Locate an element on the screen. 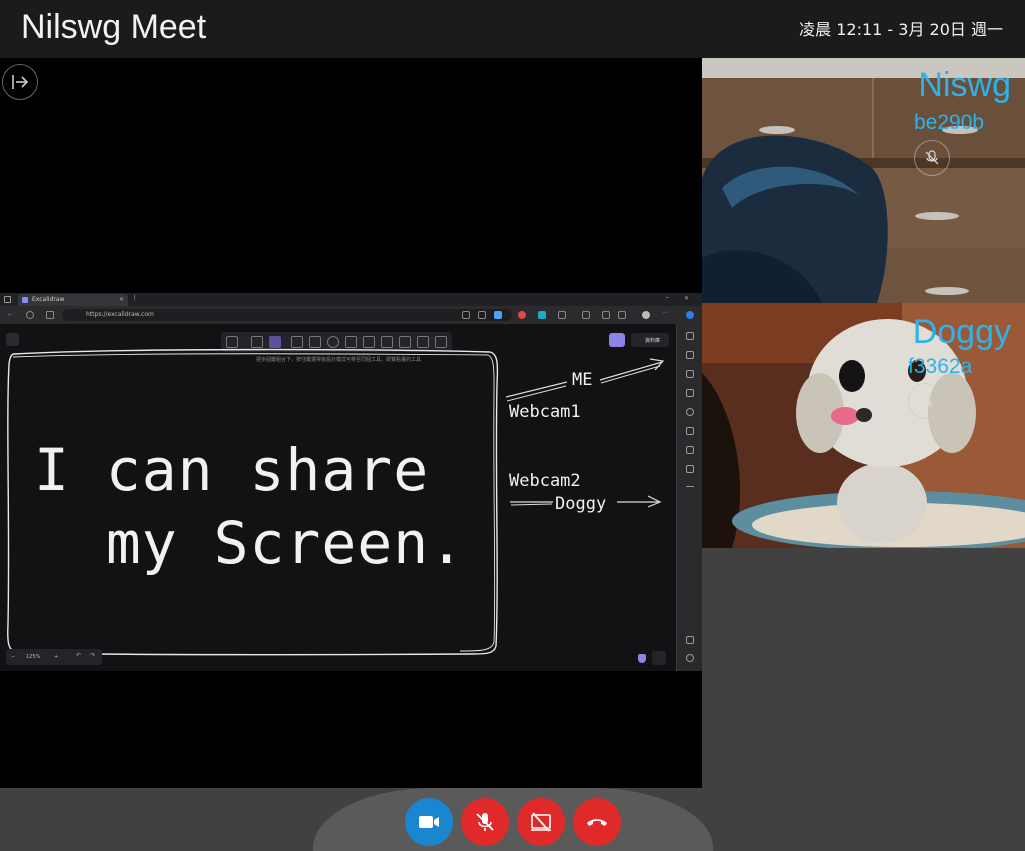 The width and height of the screenshot is (1025, 851). top-bar: Nilswg Meet 凌晨 12:11 - 3月 20日 週一 is located at coordinates (512, 29).